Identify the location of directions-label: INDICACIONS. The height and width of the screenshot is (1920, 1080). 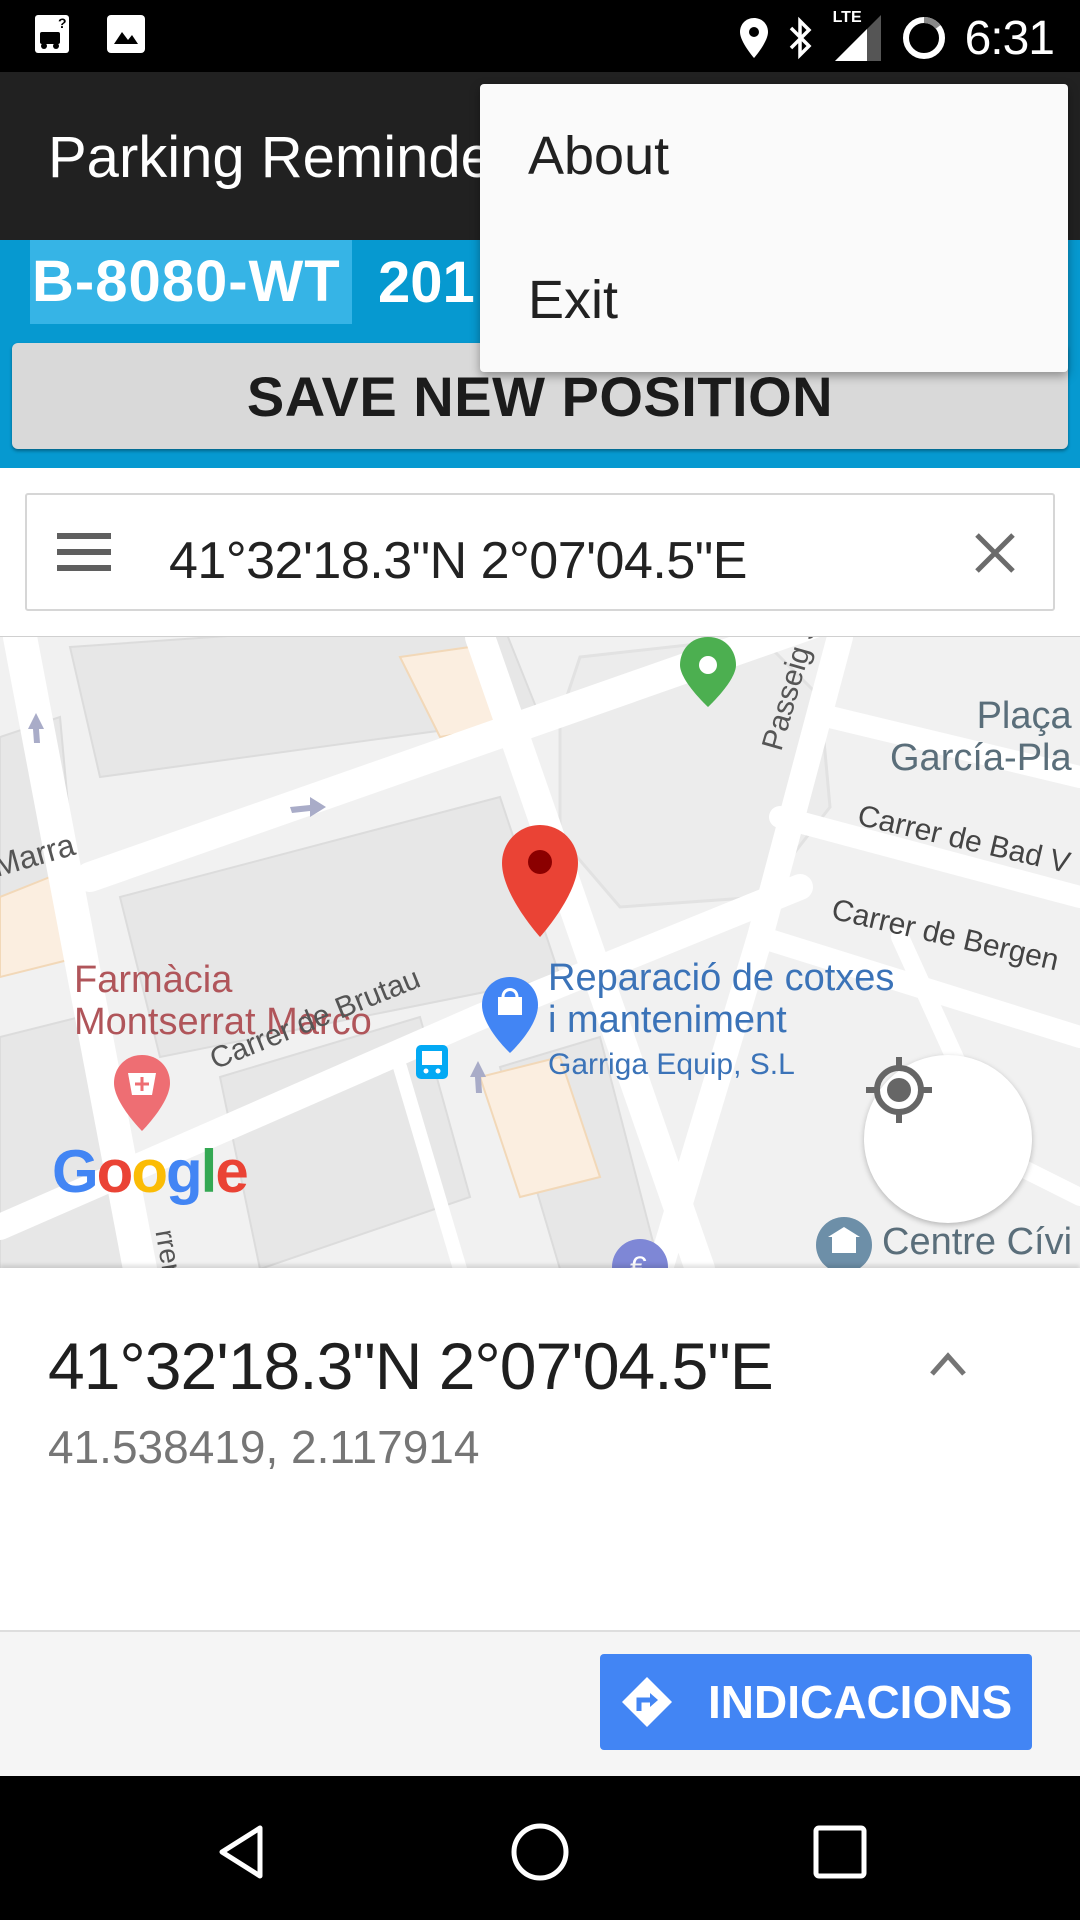
(860, 1702).